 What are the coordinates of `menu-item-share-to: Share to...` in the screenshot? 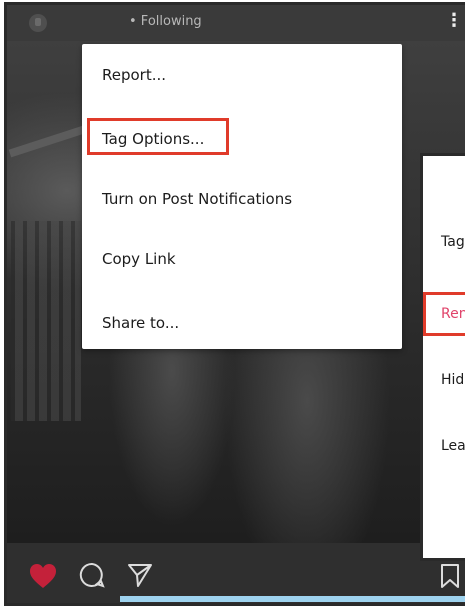 It's located at (140, 323).